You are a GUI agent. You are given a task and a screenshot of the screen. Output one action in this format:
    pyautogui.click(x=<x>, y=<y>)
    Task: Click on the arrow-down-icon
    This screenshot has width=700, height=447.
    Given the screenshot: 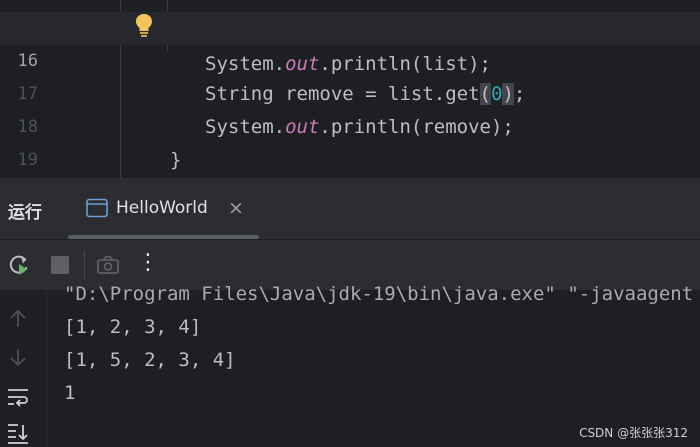 What is the action you would take?
    pyautogui.click(x=18, y=357)
    